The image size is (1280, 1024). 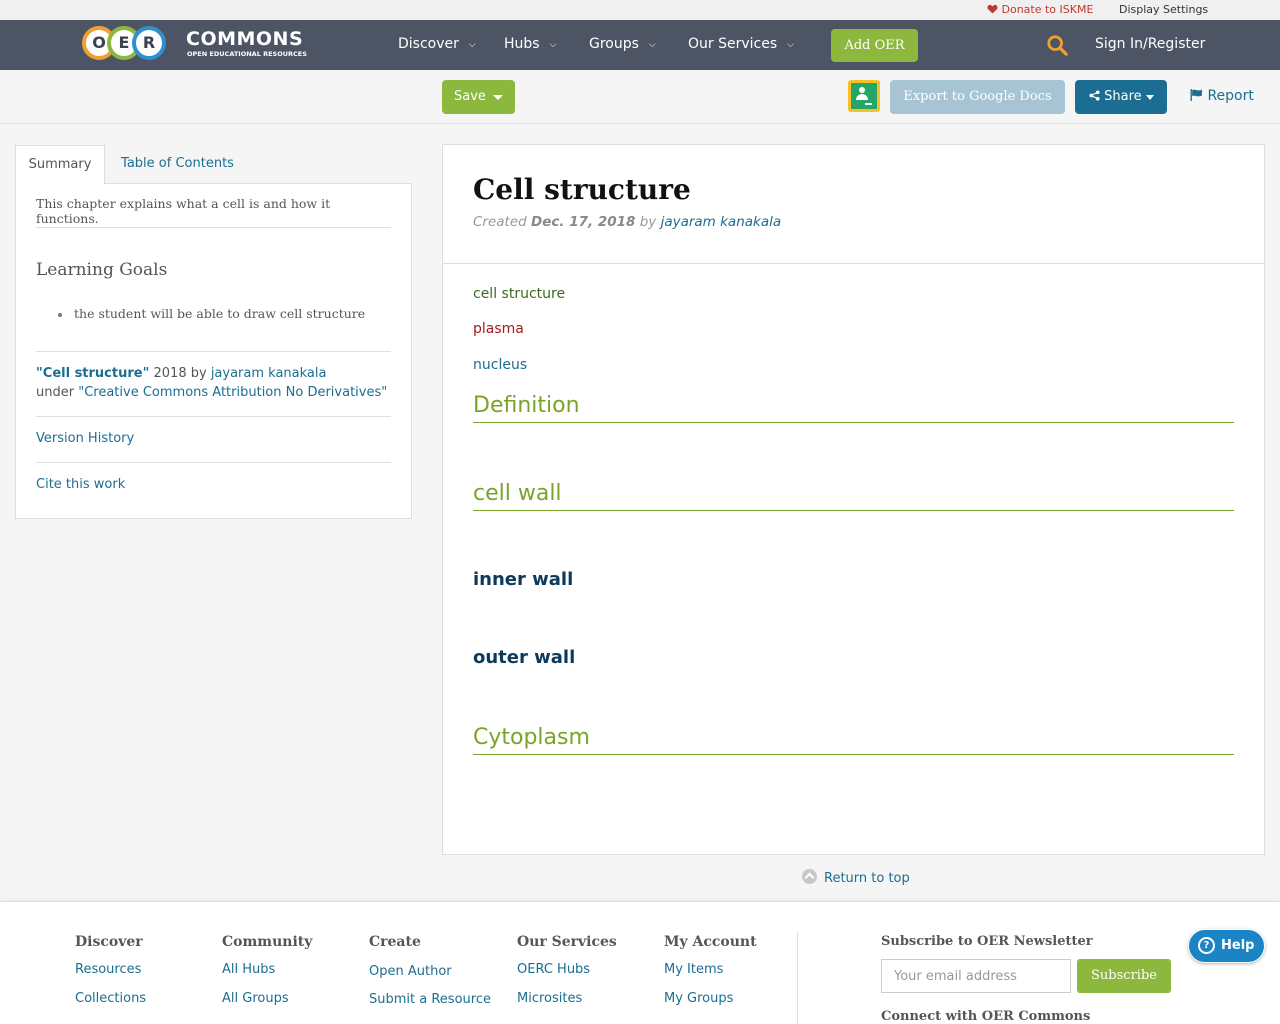 What do you see at coordinates (553, 969) in the screenshot?
I see `footer-link: OERC Hubs` at bounding box center [553, 969].